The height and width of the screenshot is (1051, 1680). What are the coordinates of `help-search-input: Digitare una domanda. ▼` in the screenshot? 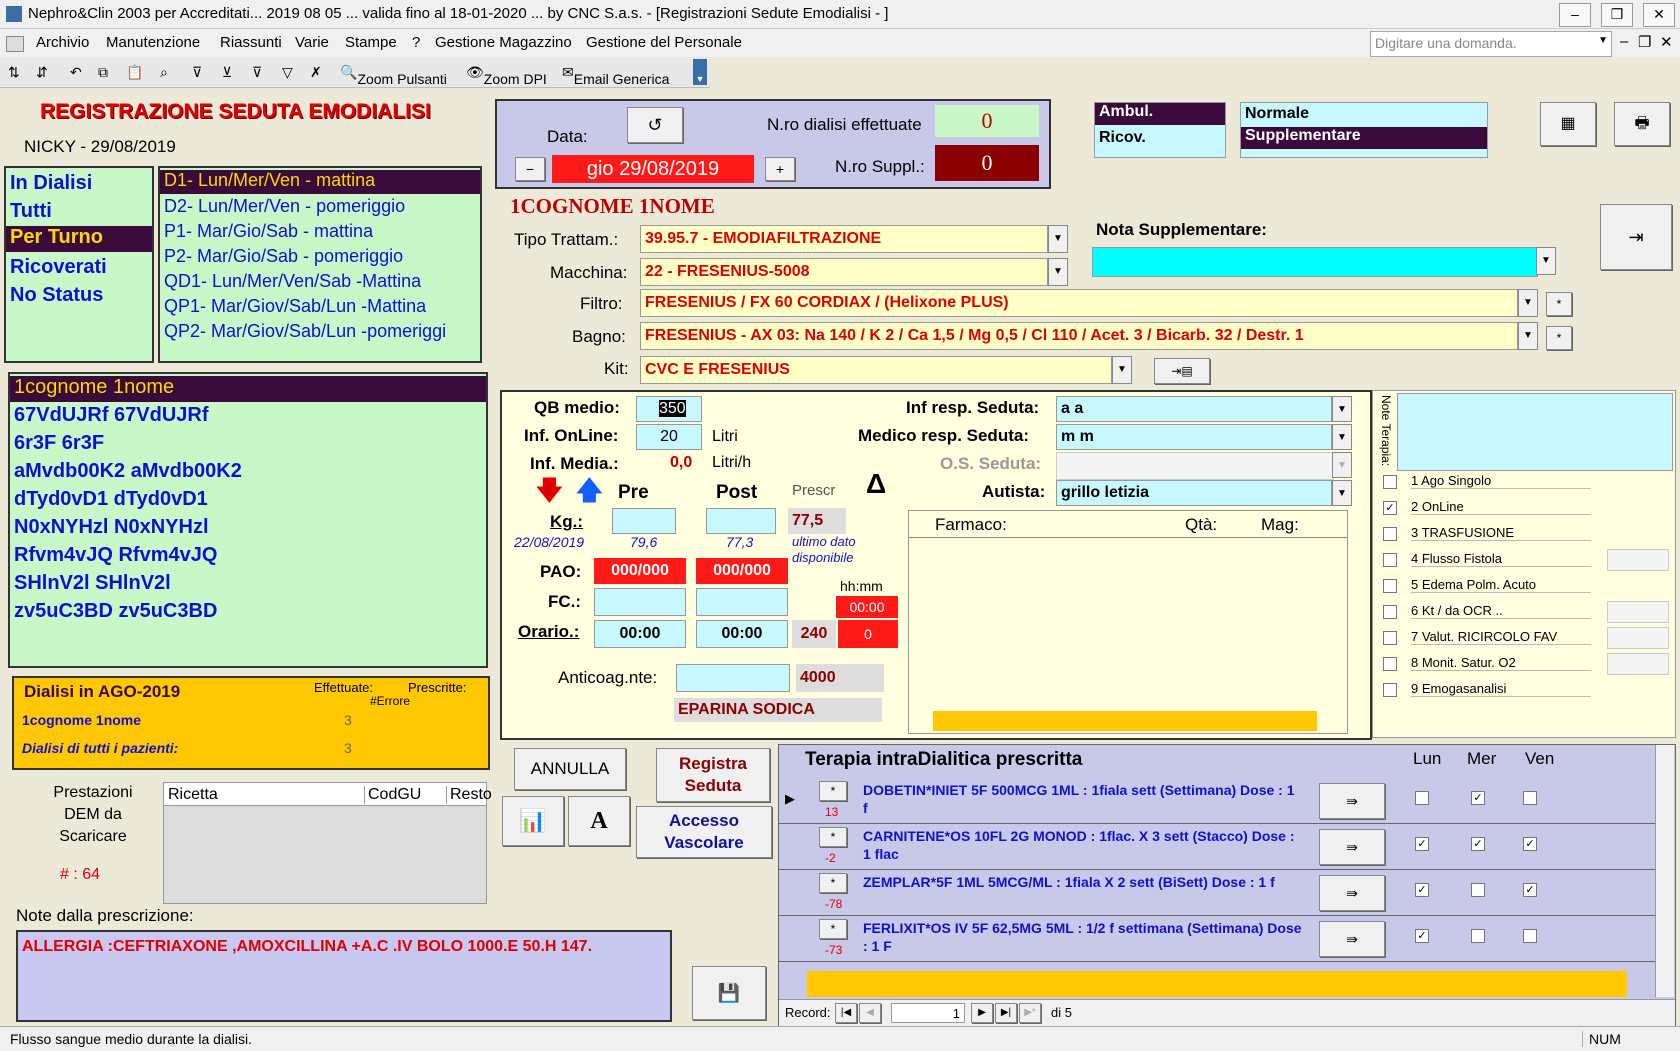 It's located at (1491, 44).